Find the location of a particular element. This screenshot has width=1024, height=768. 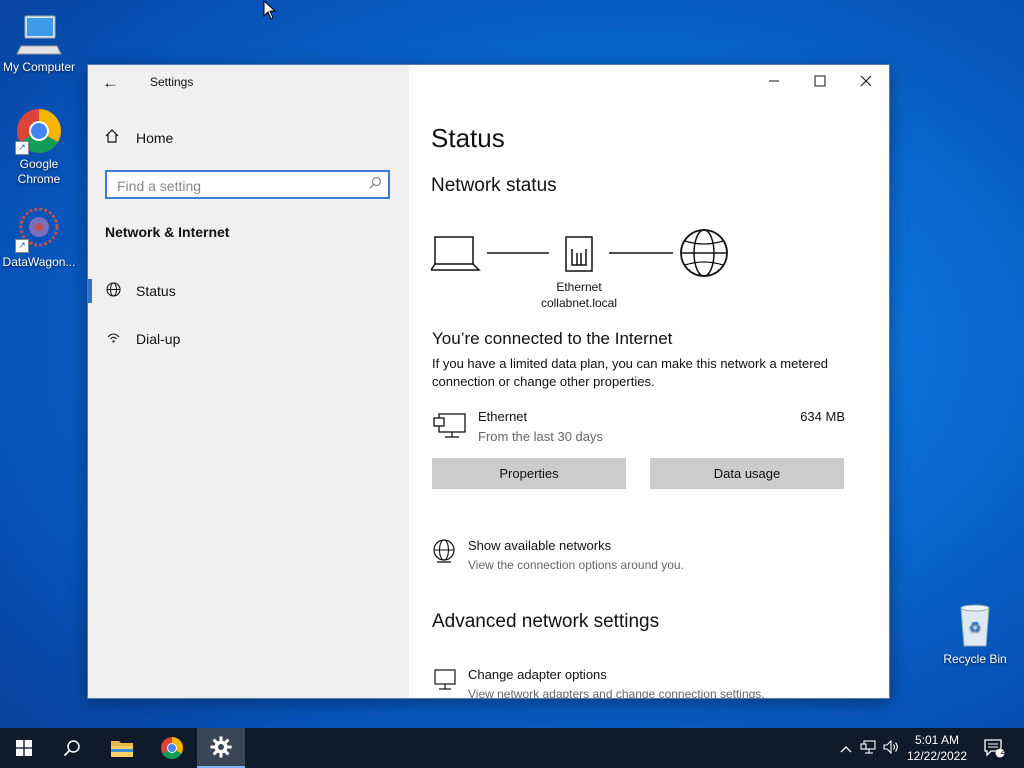

desktop-icon-label: Google Chrome is located at coordinates (39, 171).